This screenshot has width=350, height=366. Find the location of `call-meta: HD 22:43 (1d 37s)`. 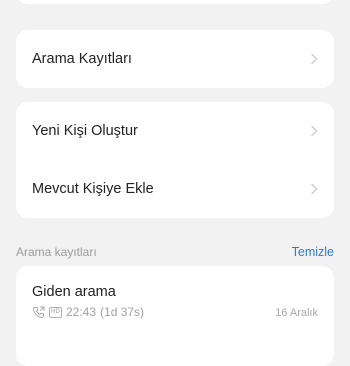

call-meta: HD 22:43 (1d 37s) is located at coordinates (88, 312).